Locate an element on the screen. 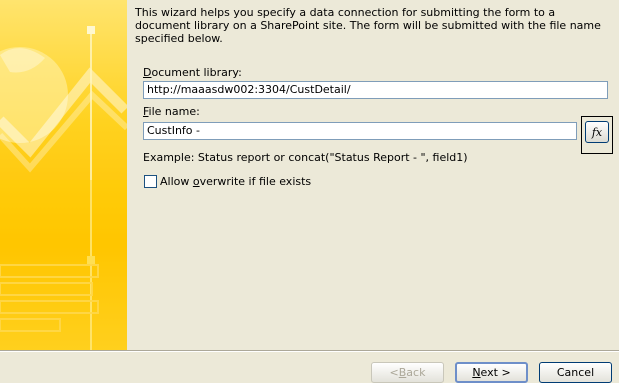 The height and width of the screenshot is (383, 619). insert-formula-button: fx is located at coordinates (597, 132).